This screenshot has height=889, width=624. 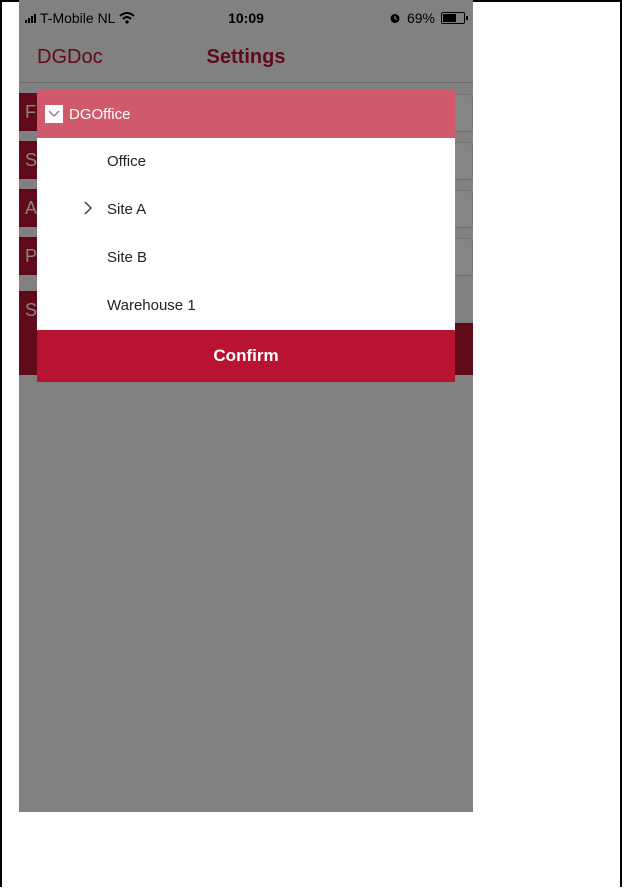 What do you see at coordinates (100, 114) in the screenshot?
I see `tree-root-label: DGOffice` at bounding box center [100, 114].